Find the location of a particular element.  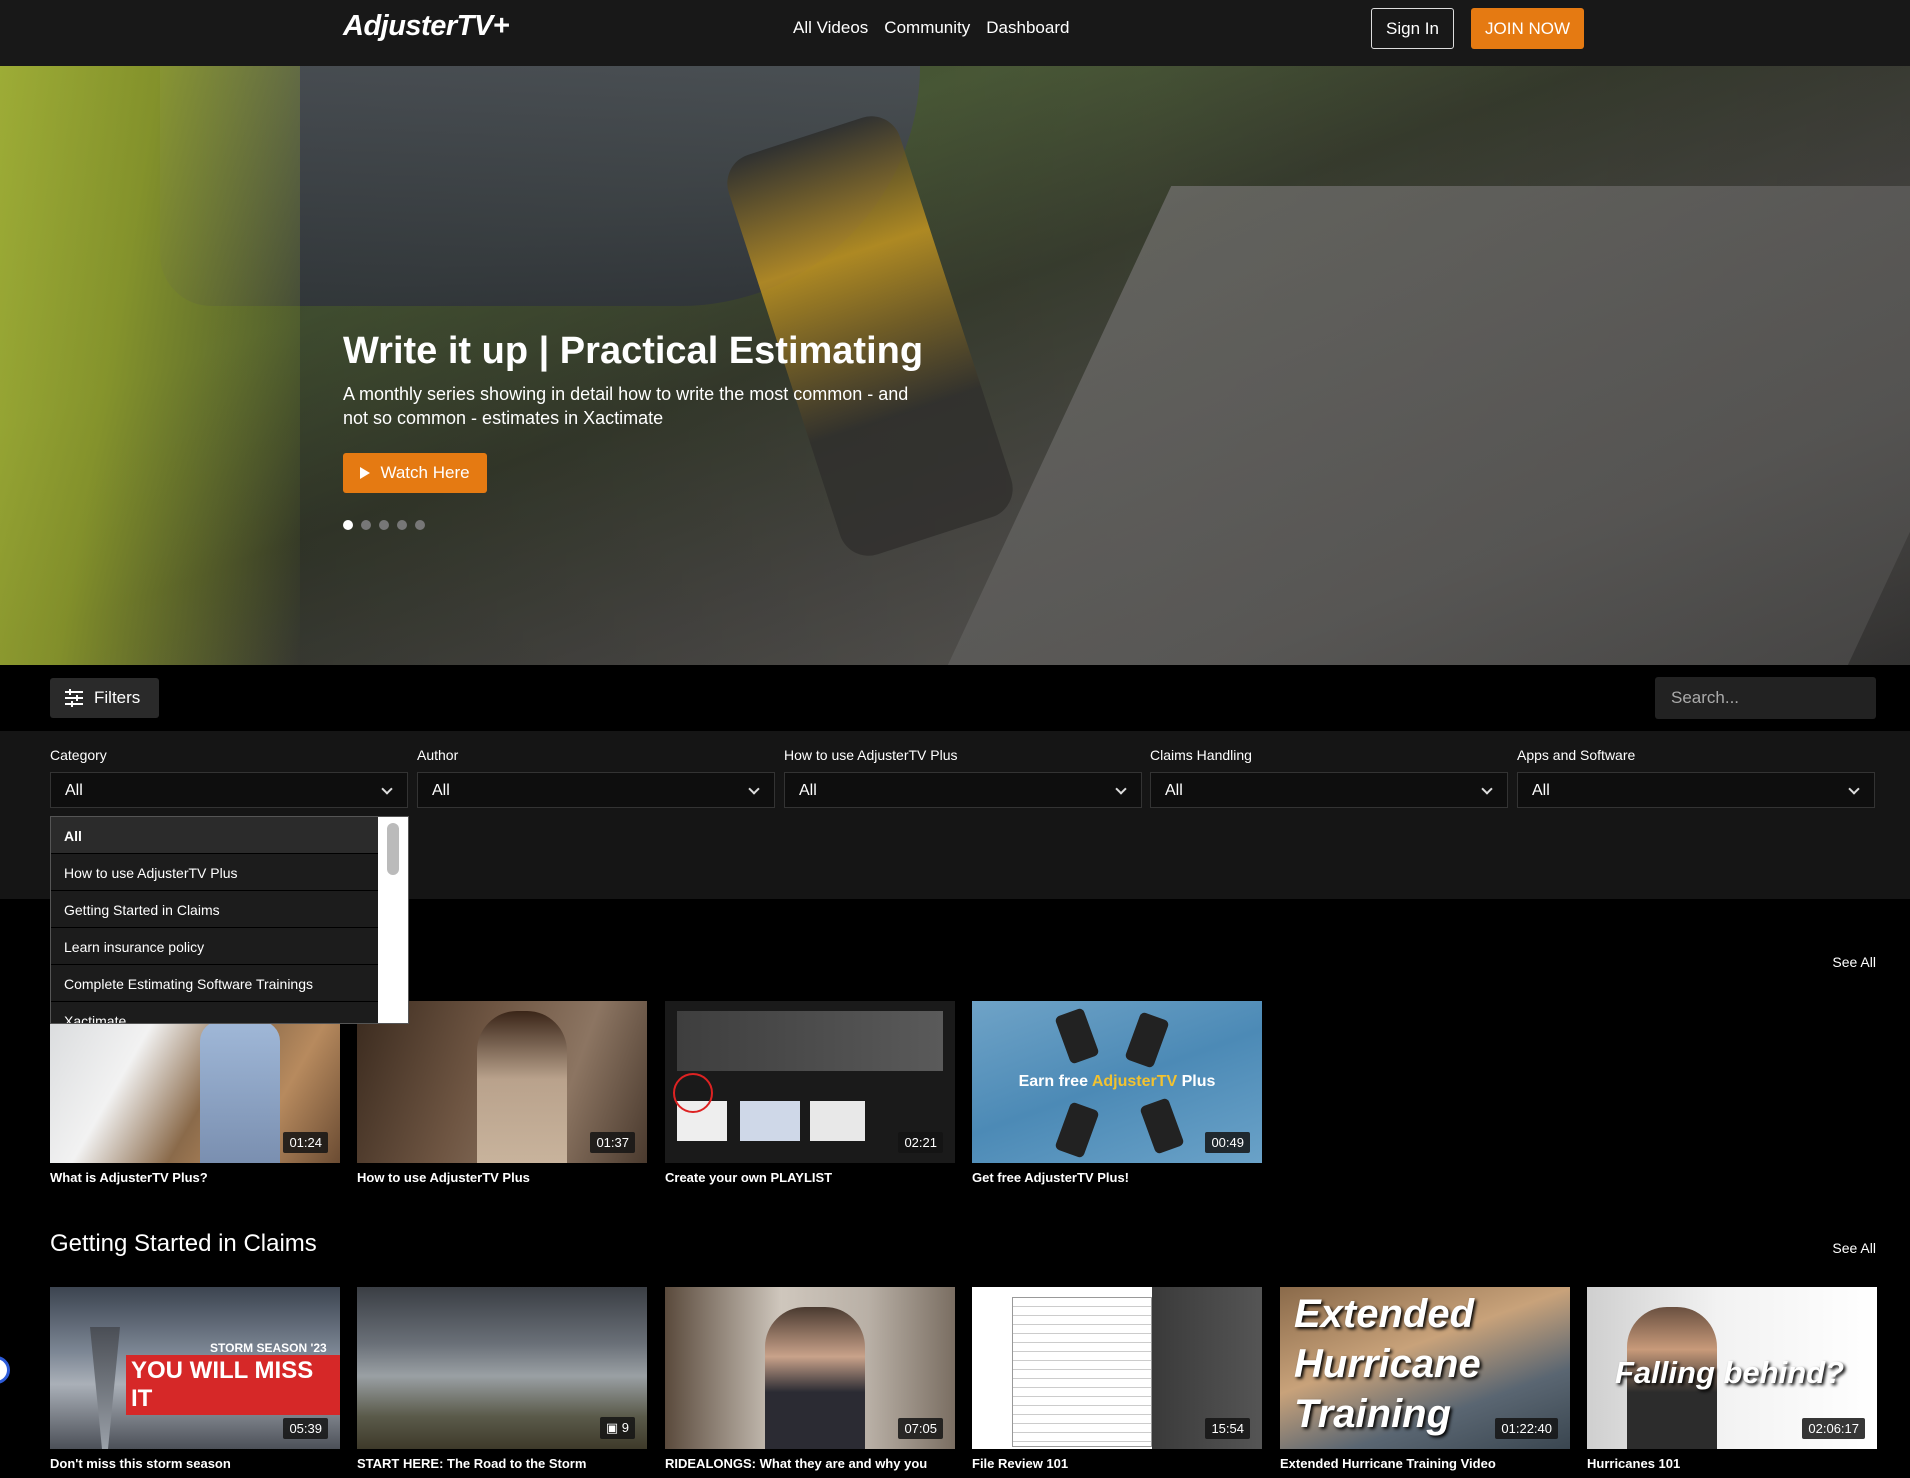

claims-handling-select: All is located at coordinates (1329, 790).